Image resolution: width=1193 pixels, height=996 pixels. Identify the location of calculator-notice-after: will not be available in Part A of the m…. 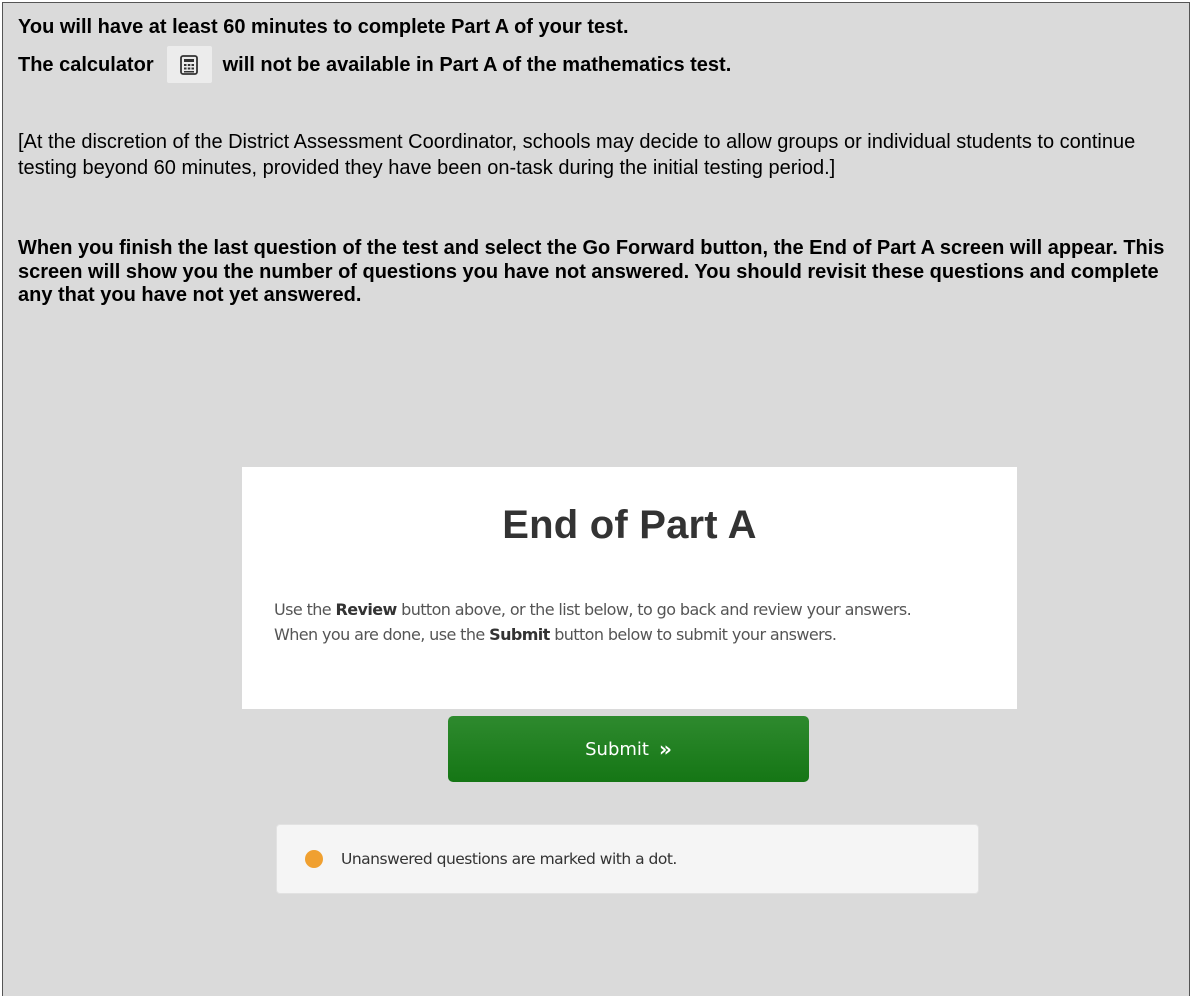
(477, 64).